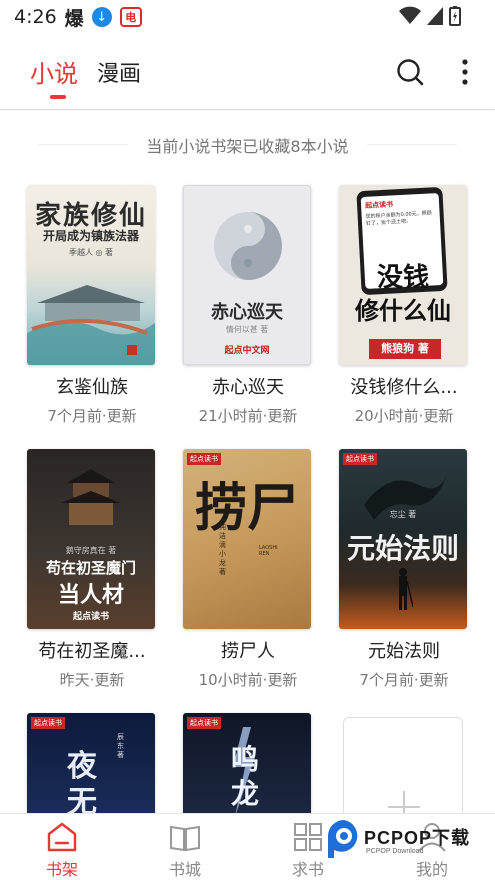  Describe the element at coordinates (402, 278) in the screenshot. I see `cover-title-line1: 没钱` at that location.